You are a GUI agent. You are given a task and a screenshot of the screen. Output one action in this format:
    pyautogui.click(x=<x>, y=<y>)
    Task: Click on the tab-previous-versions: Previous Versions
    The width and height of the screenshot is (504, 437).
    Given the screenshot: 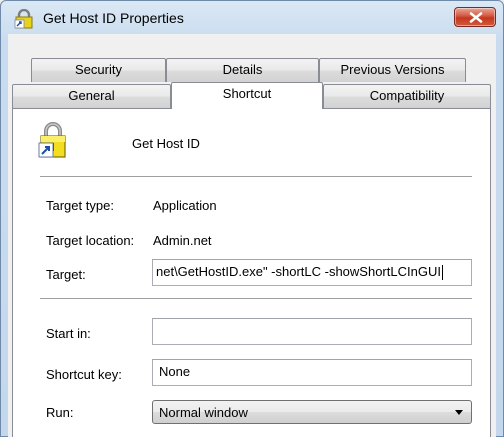 What is the action you would take?
    pyautogui.click(x=392, y=70)
    